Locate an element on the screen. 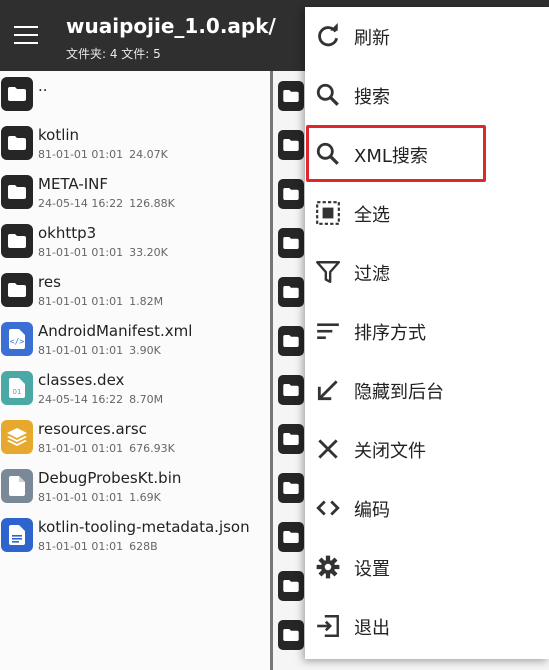  file-meta: 81-01-01 01:01 24.07K is located at coordinates (103, 154).